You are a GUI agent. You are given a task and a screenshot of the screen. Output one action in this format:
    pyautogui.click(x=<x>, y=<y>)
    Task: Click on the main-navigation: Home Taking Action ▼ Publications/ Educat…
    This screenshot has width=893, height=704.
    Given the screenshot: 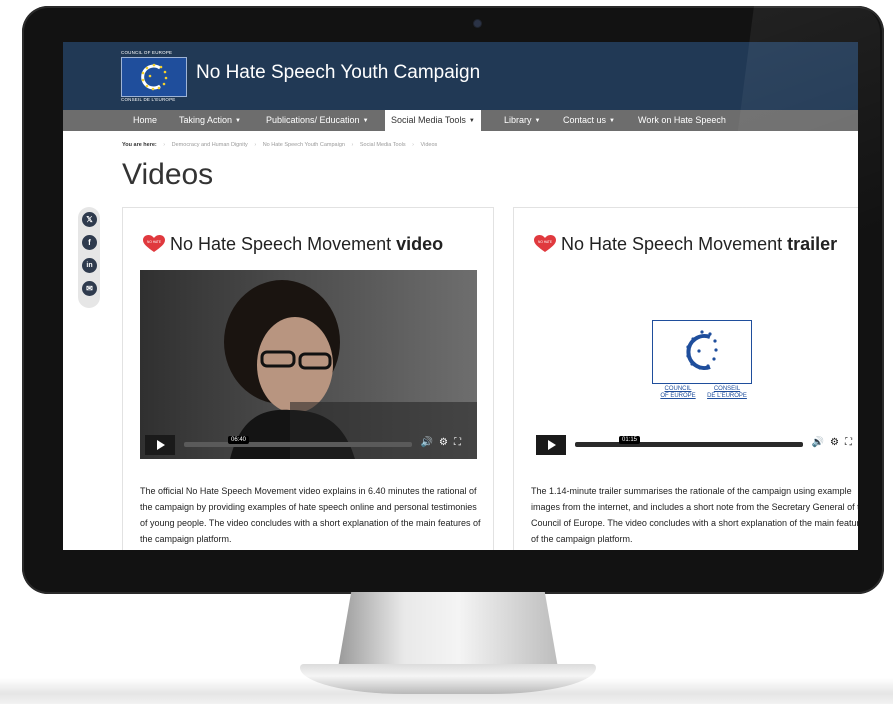 What is the action you would take?
    pyautogui.click(x=460, y=120)
    